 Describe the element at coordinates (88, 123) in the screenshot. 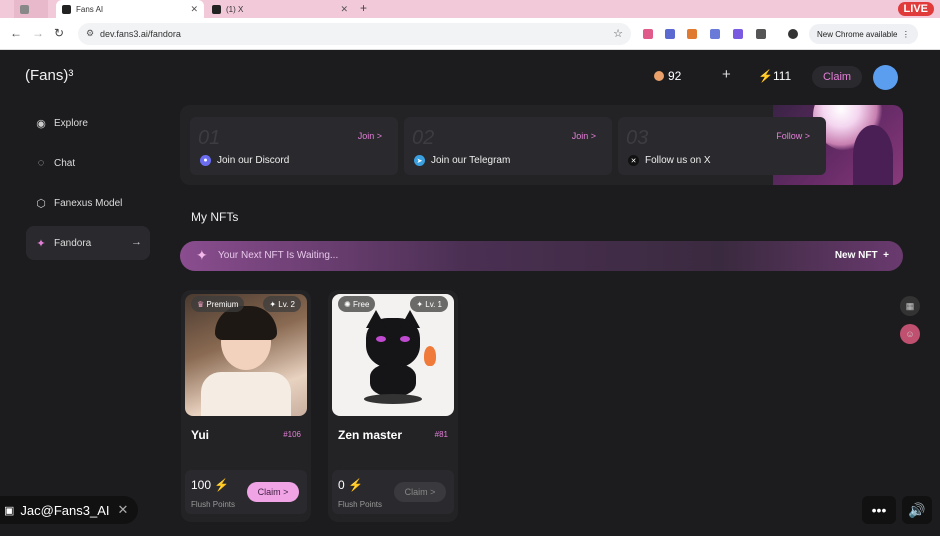

I see `sidebar-item-explore: ◉ Explore` at that location.